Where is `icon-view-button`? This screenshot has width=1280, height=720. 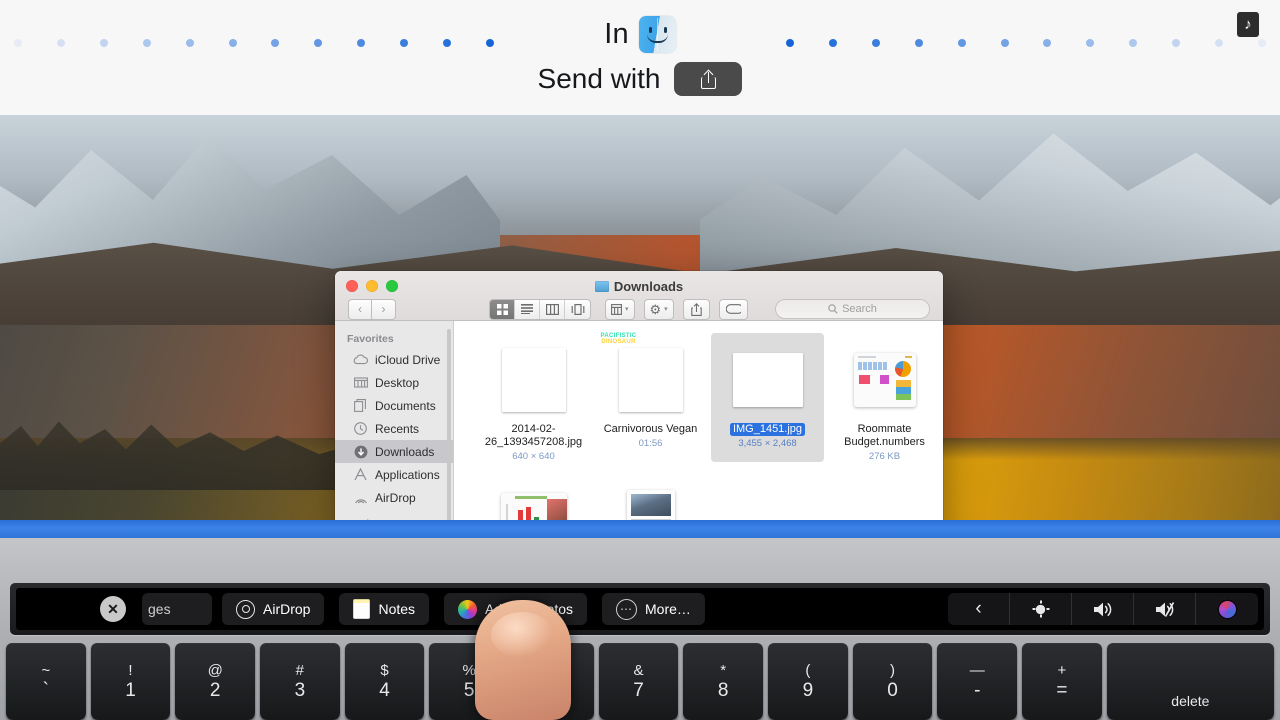
icon-view-button is located at coordinates (502, 309).